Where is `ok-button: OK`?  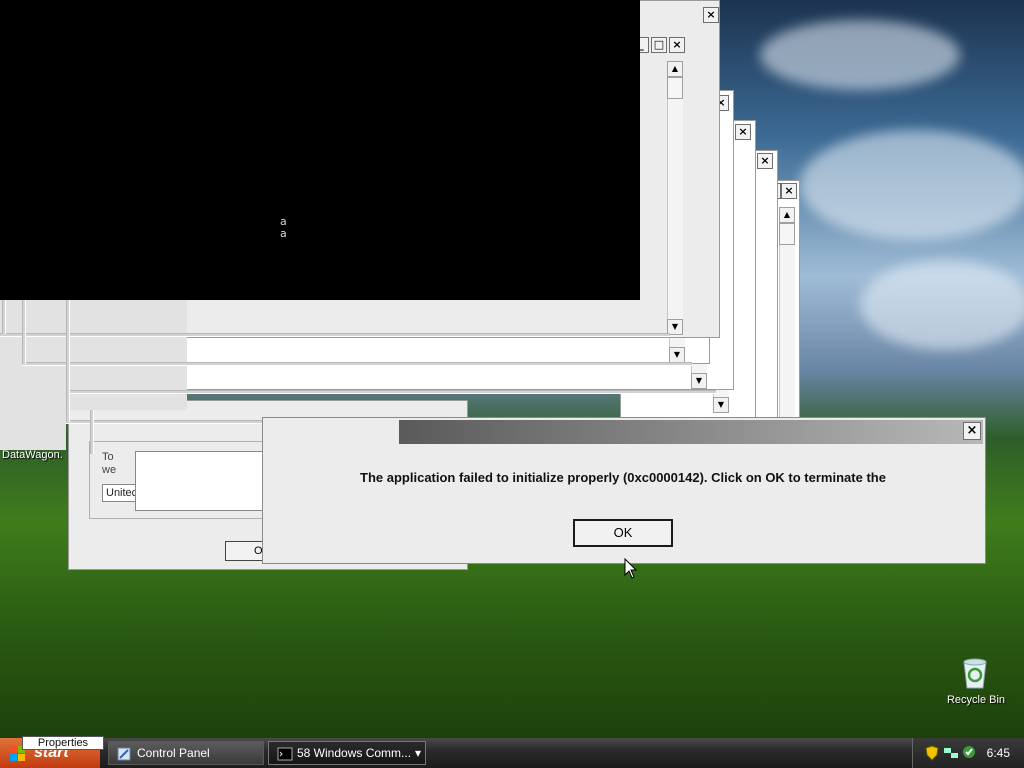 ok-button: OK is located at coordinates (623, 533).